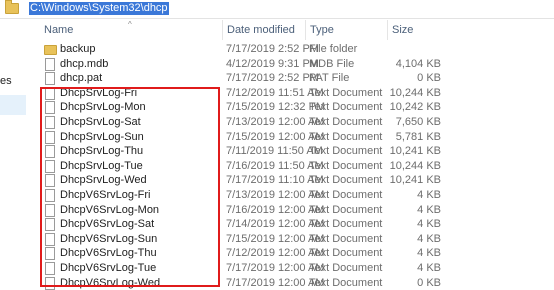 Image resolution: width=554 pixels, height=290 pixels. Describe the element at coordinates (418, 63) in the screenshot. I see `file-size: 4,104 KB` at that location.